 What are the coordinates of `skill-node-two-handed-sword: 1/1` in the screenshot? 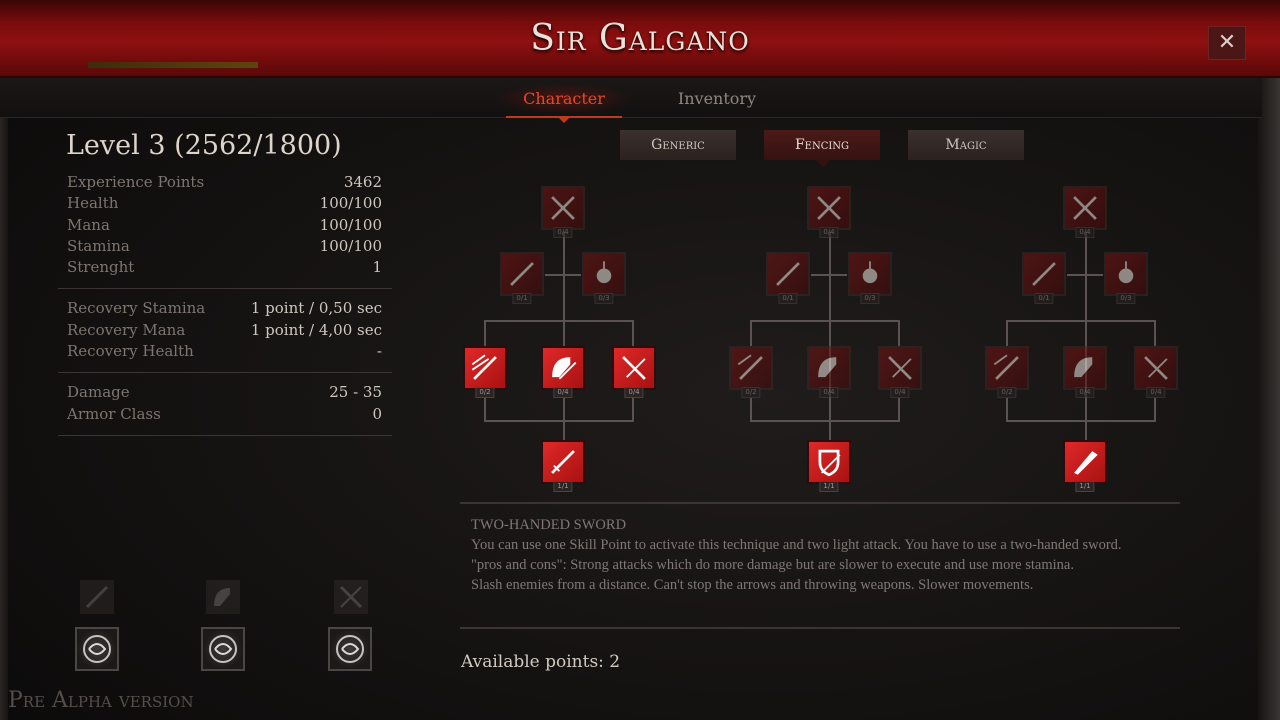 It's located at (563, 466).